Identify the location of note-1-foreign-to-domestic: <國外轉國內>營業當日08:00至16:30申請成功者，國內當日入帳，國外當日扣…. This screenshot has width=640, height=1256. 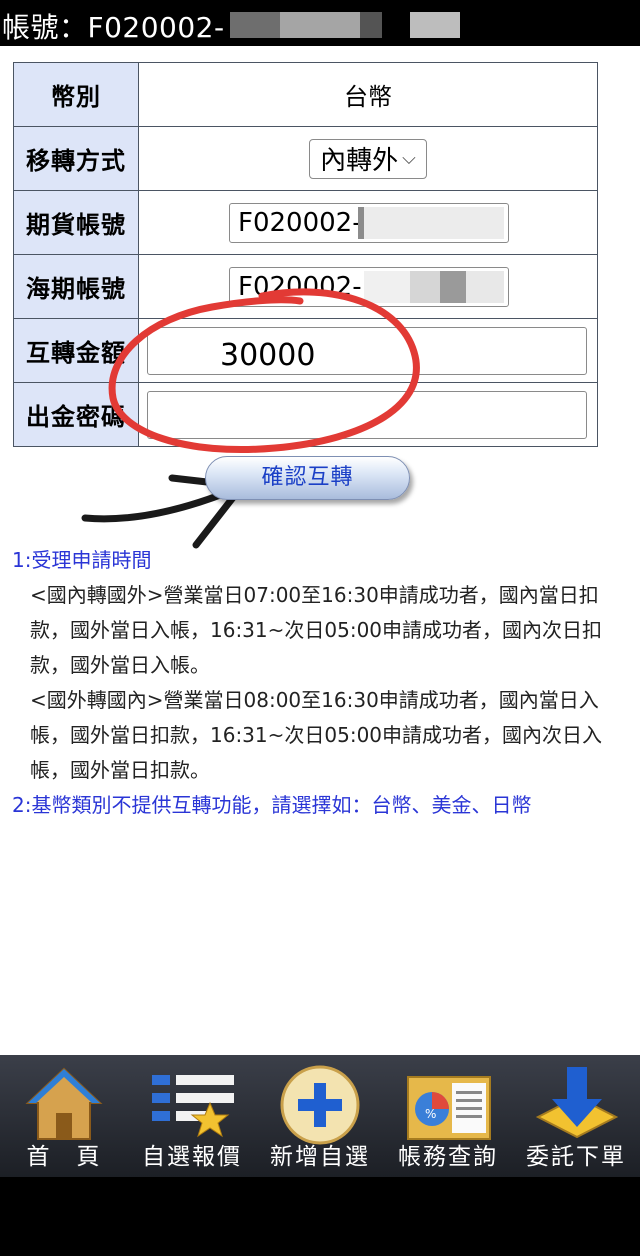
(316, 735).